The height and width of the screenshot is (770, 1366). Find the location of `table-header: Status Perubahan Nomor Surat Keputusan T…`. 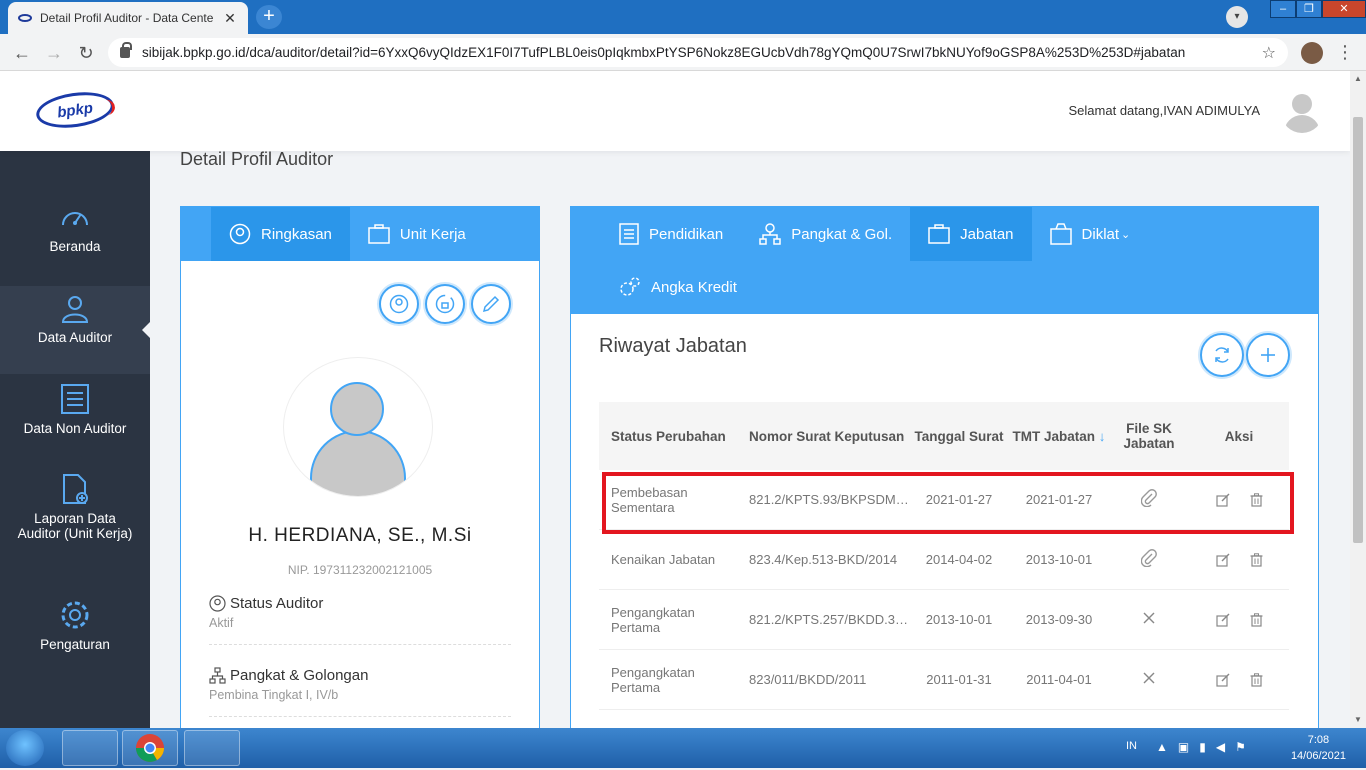

table-header: Status Perubahan Nomor Surat Keputusan T… is located at coordinates (944, 436).